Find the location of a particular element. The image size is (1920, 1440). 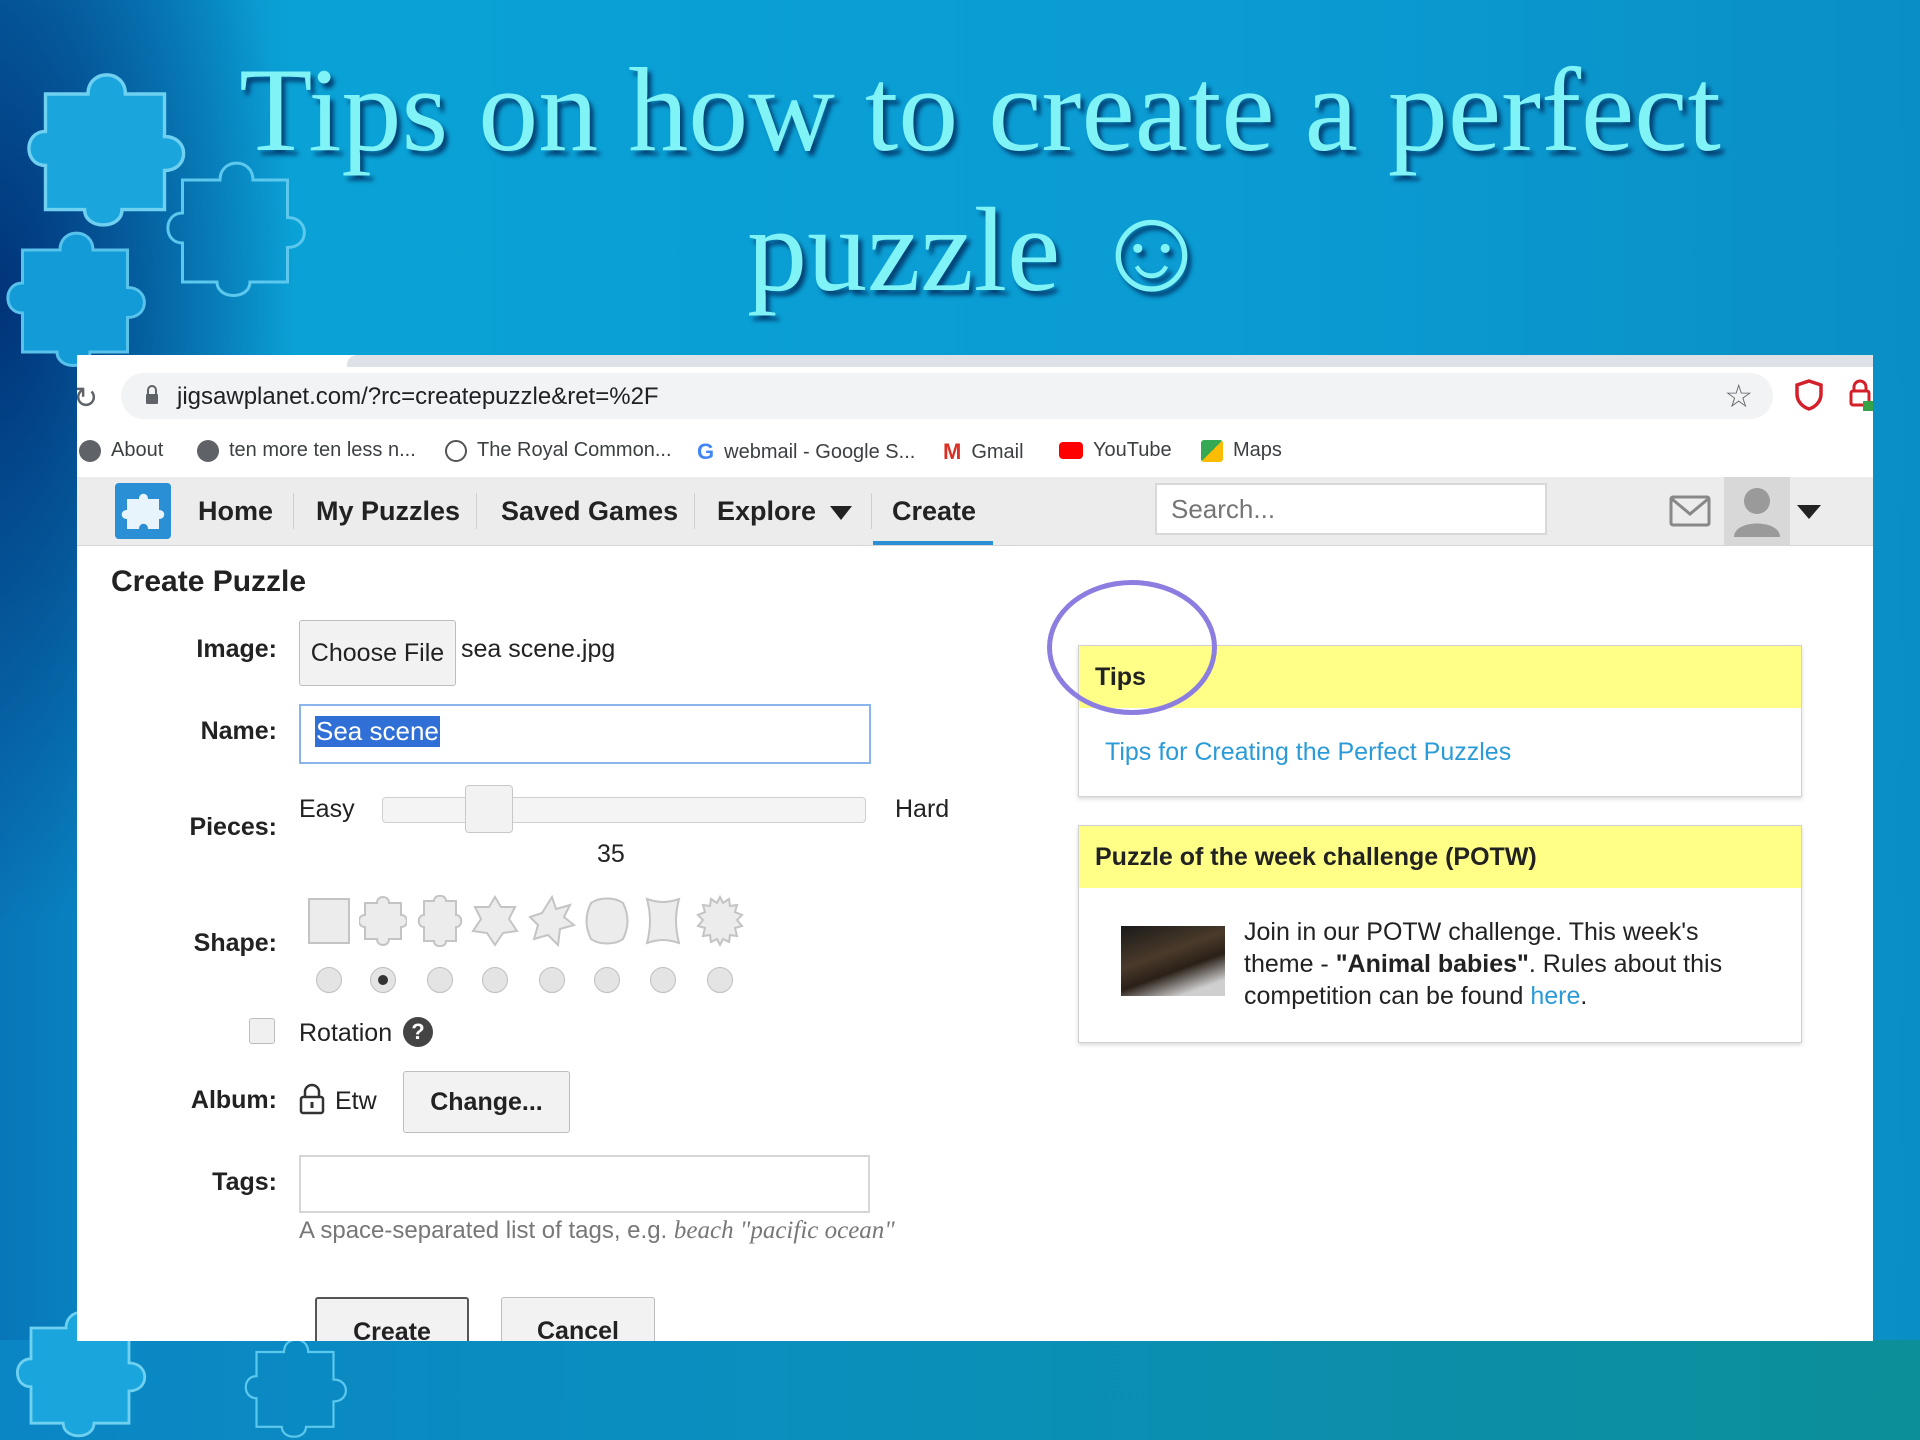

bookmark-maps: Maps is located at coordinates (1241, 450).